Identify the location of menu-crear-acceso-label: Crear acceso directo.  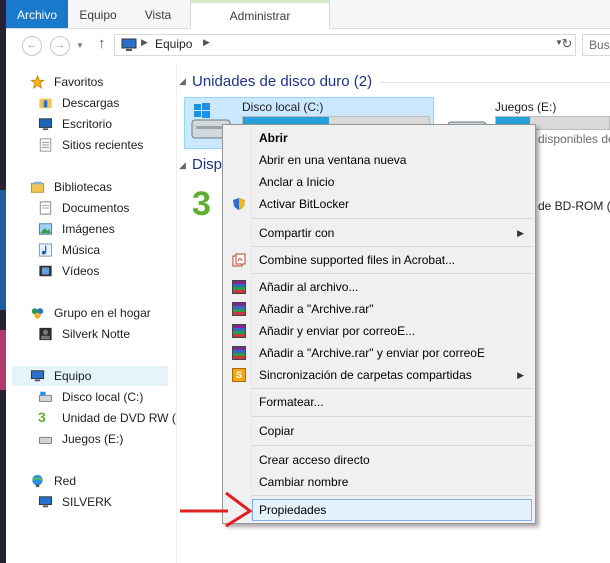
(314, 460).